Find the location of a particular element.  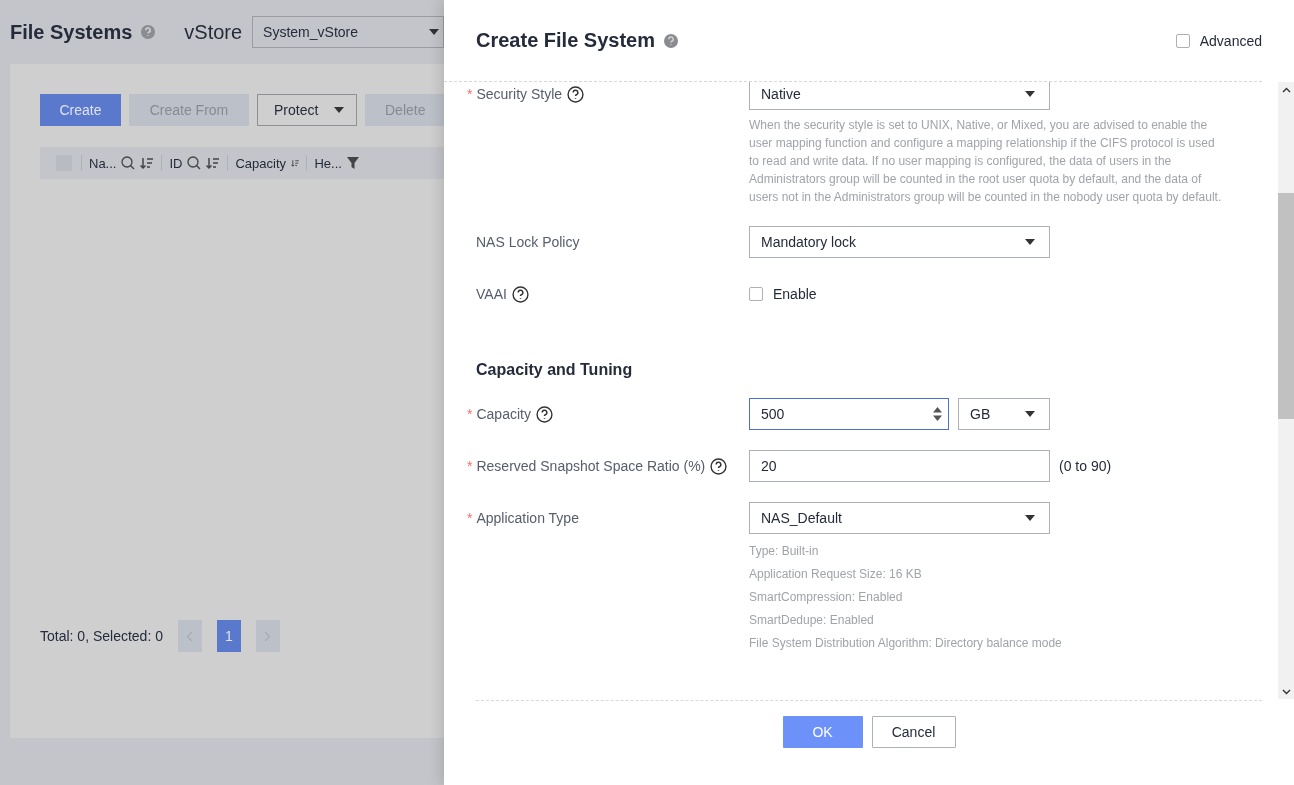

page-title: File Systems is located at coordinates (71, 32).